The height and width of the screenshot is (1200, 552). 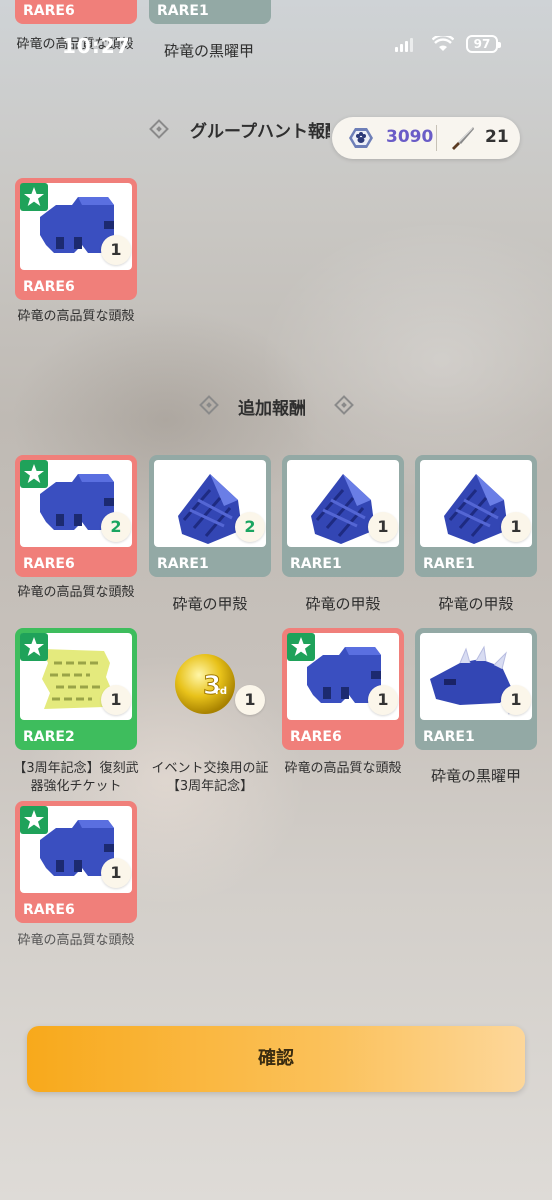 What do you see at coordinates (210, 777) in the screenshot?
I see `item-name: イベント交換用の証【3周年記念】` at bounding box center [210, 777].